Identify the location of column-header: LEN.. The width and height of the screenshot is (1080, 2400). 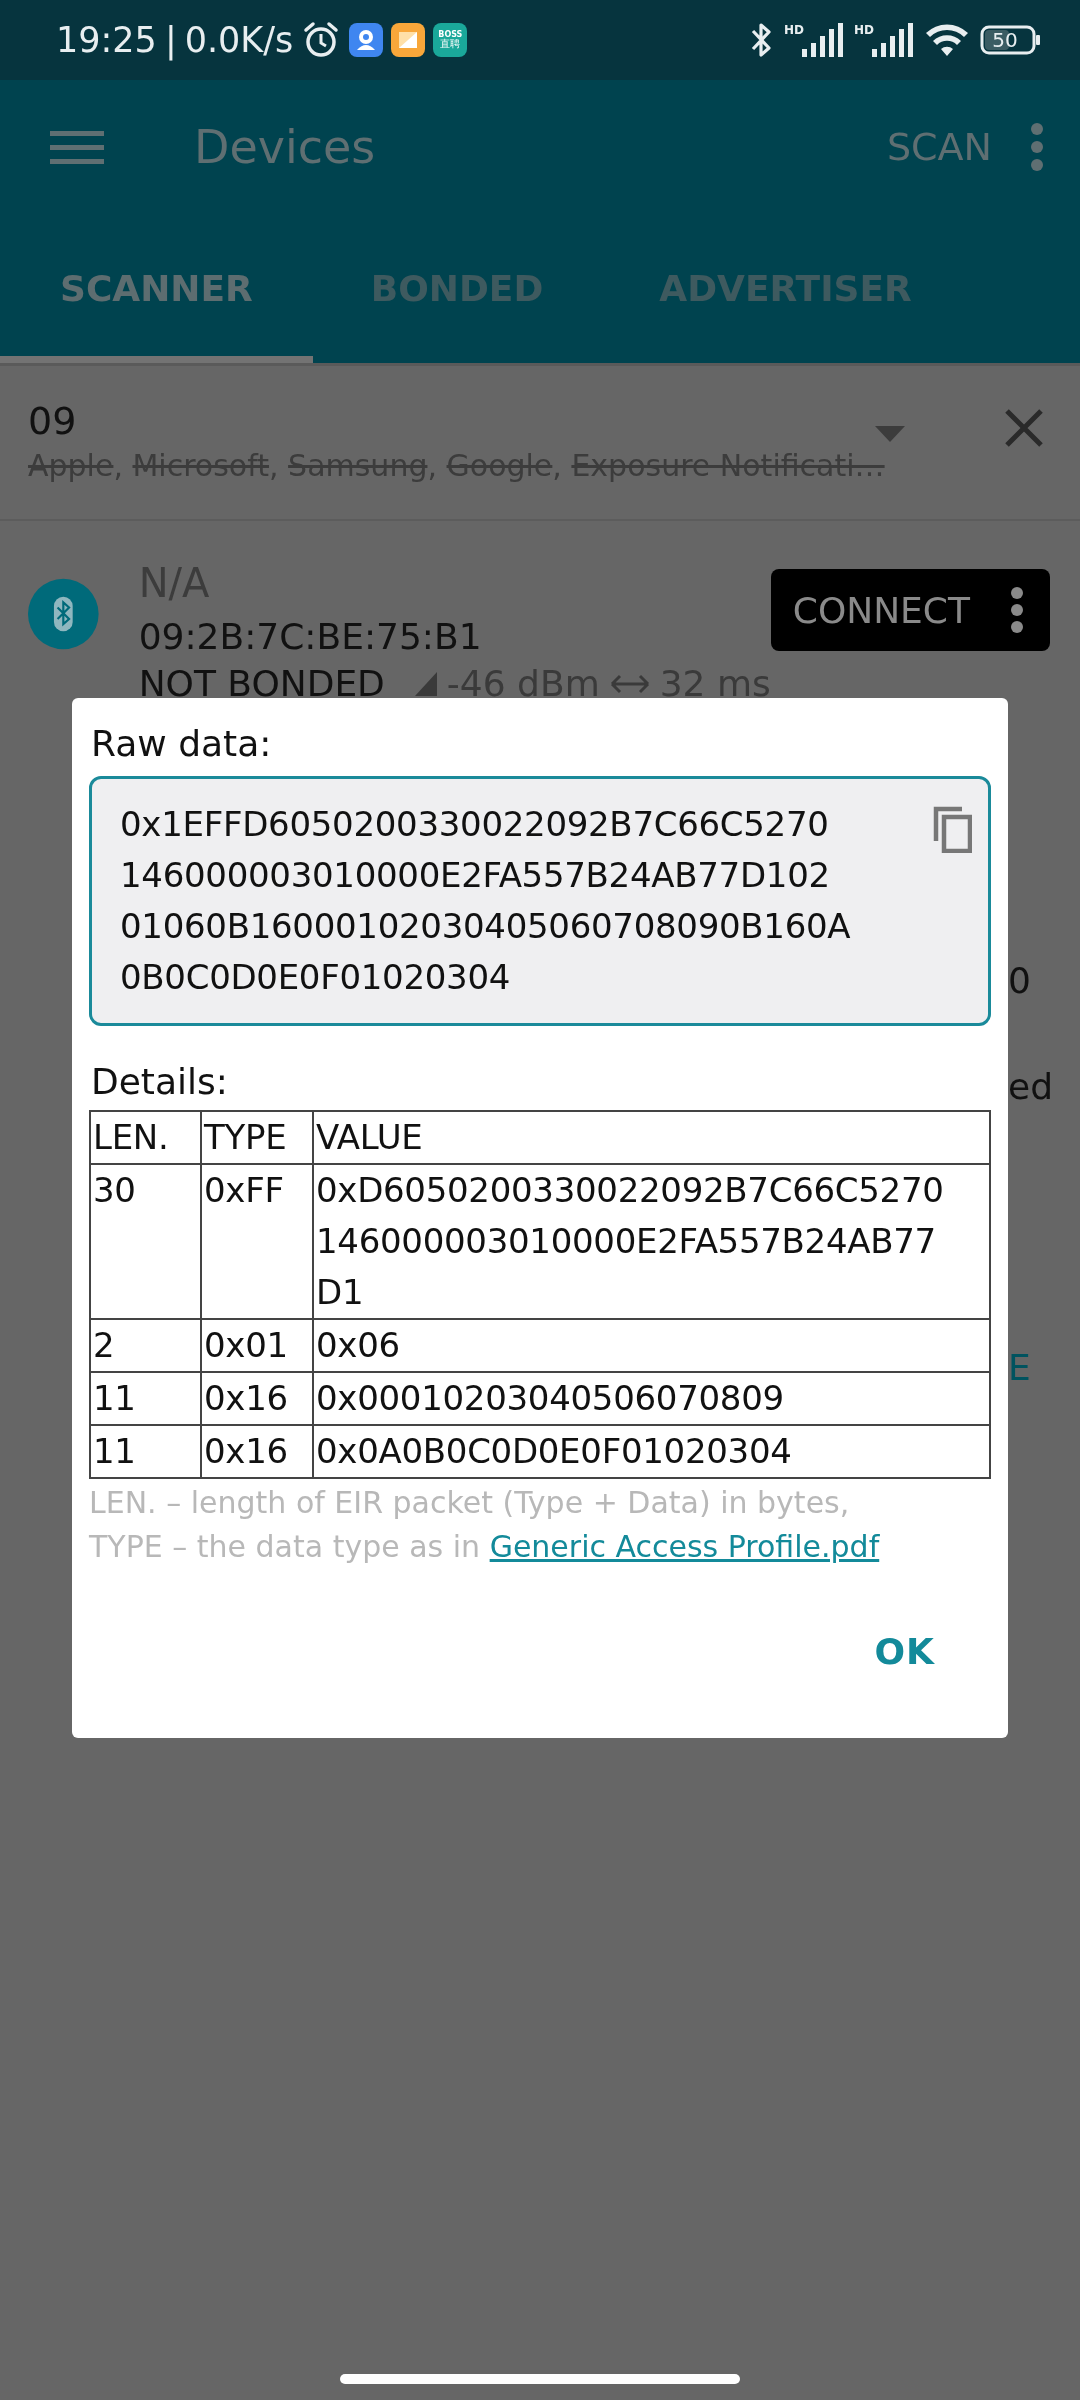
(146, 1138).